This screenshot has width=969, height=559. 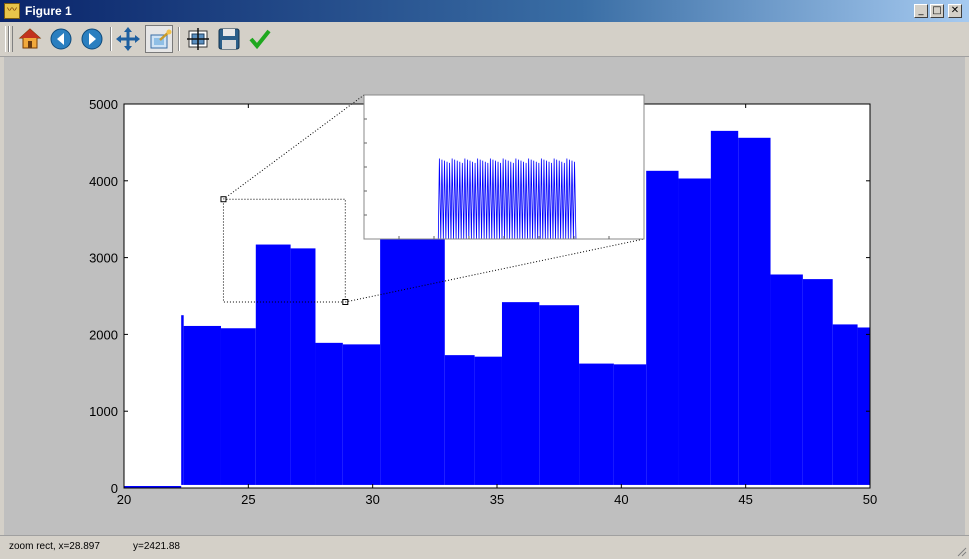 What do you see at coordinates (345, 301) in the screenshot?
I see `zoom-corner-handle` at bounding box center [345, 301].